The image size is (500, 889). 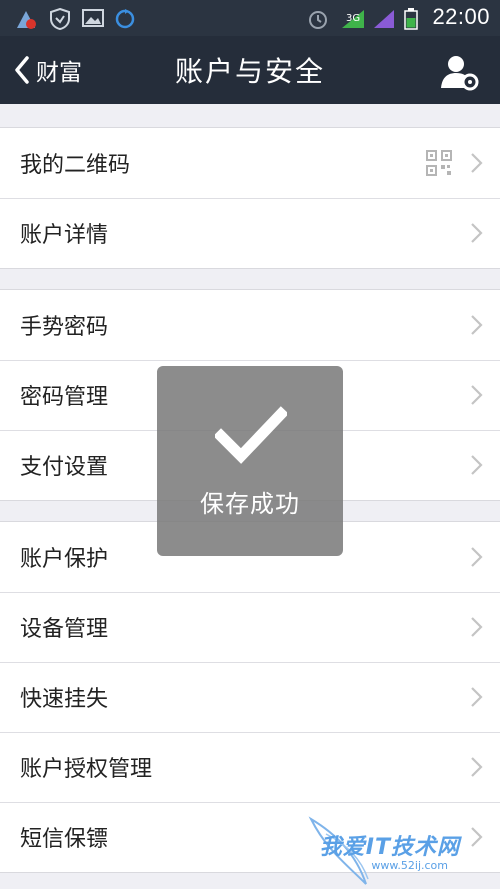 I want to click on row-label: 支付设置, so click(x=64, y=467).